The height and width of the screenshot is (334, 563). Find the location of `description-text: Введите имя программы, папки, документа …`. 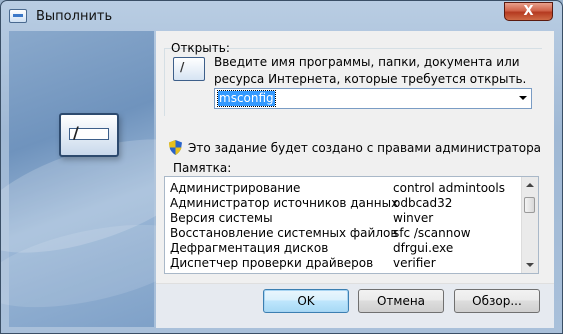

description-text: Введите имя программы, папки, документа … is located at coordinates (370, 70).